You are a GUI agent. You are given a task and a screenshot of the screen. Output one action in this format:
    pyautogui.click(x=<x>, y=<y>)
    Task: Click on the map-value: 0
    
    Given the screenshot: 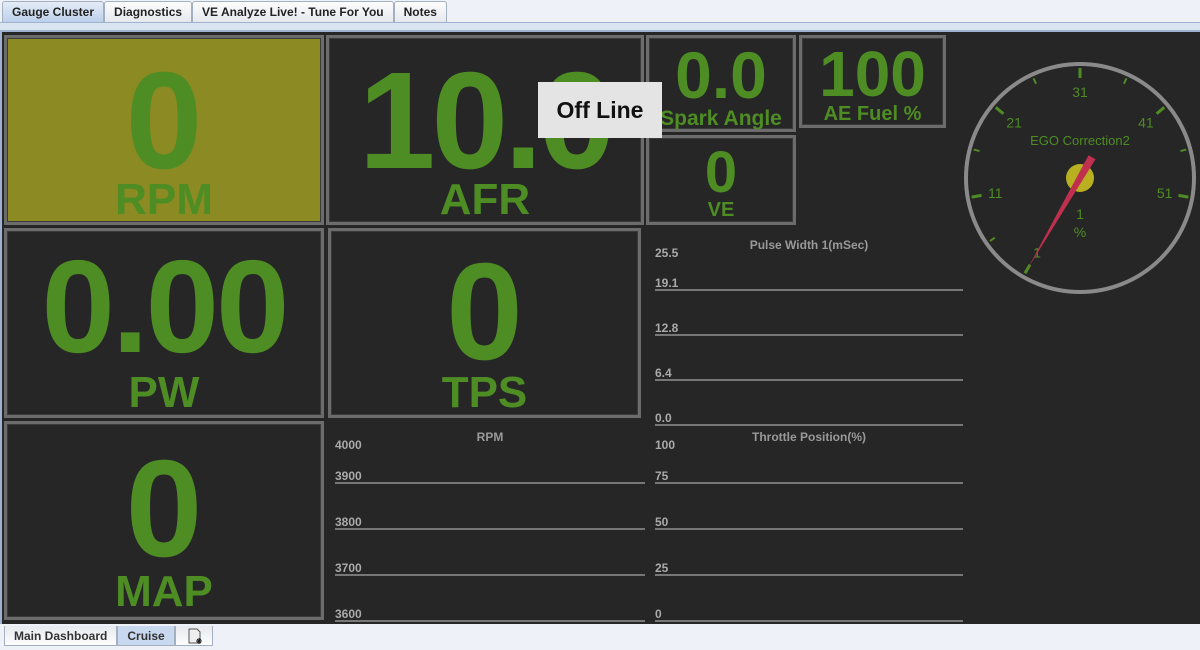 What is the action you would take?
    pyautogui.click(x=164, y=509)
    